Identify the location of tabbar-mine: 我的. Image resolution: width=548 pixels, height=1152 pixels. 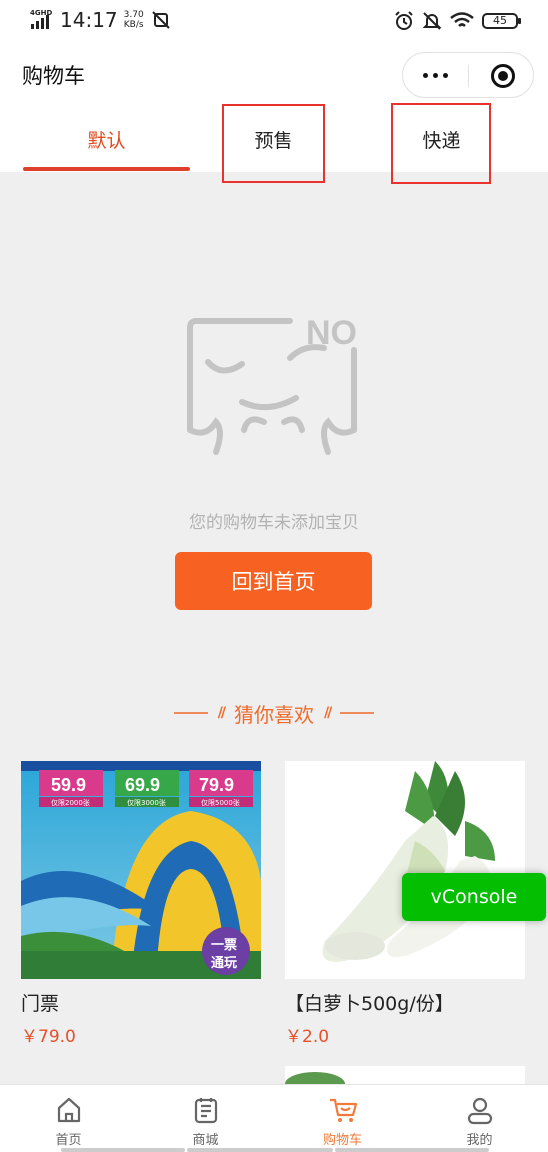
(479, 1118).